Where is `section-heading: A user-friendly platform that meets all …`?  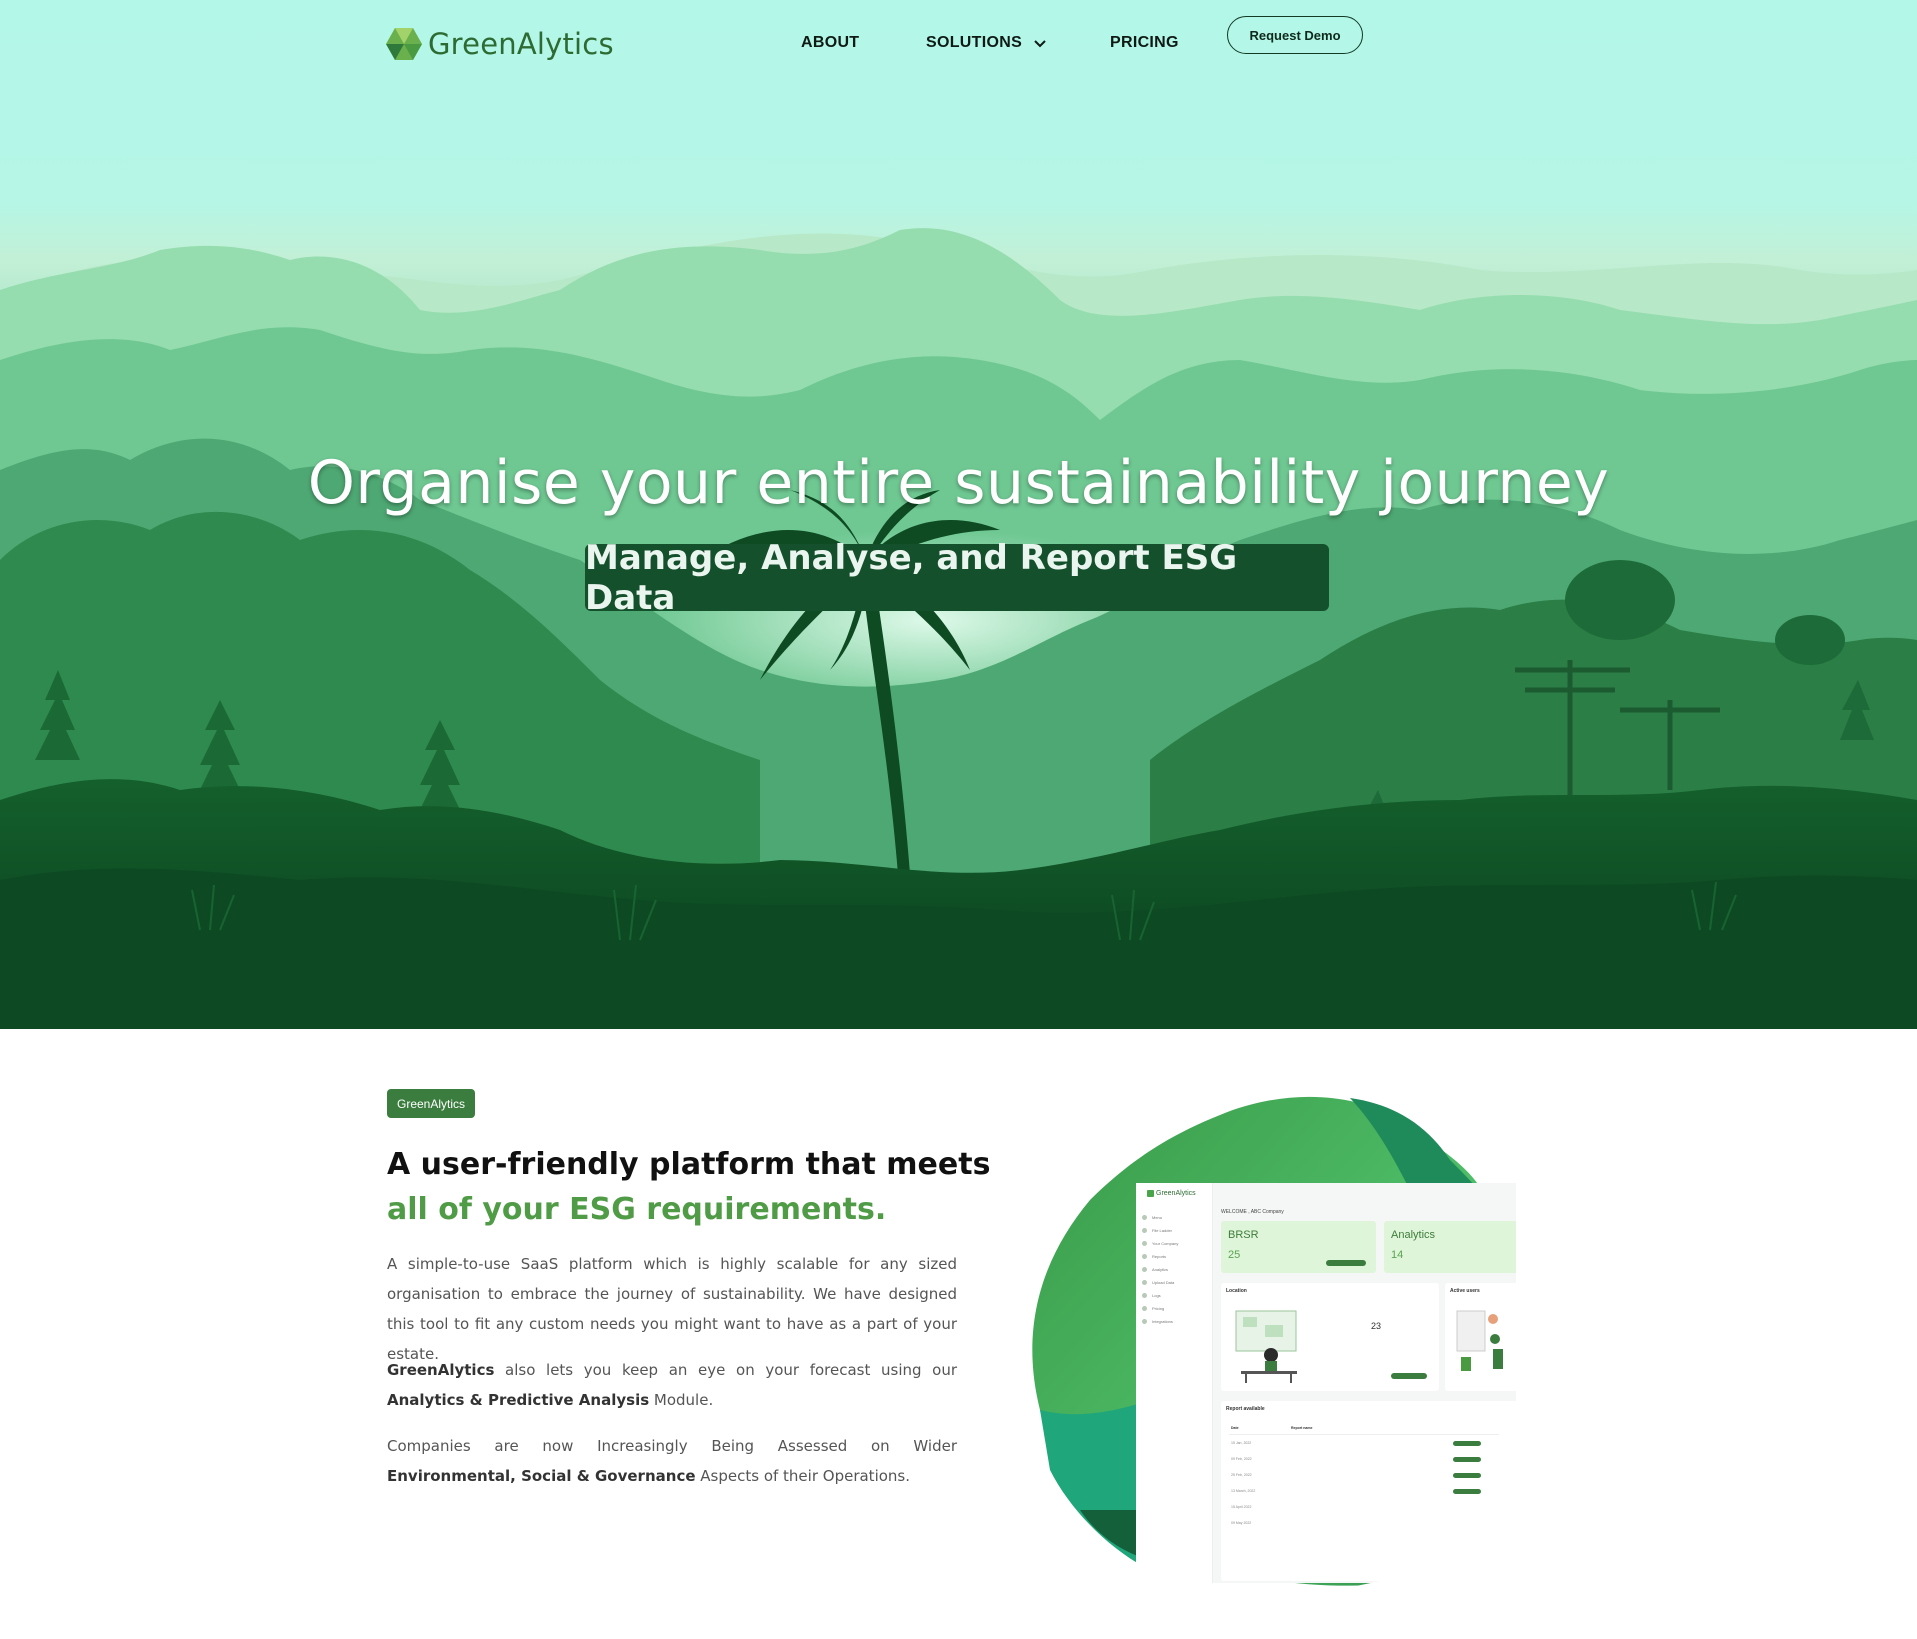 section-heading: A user-friendly platform that meets all … is located at coordinates (688, 1187).